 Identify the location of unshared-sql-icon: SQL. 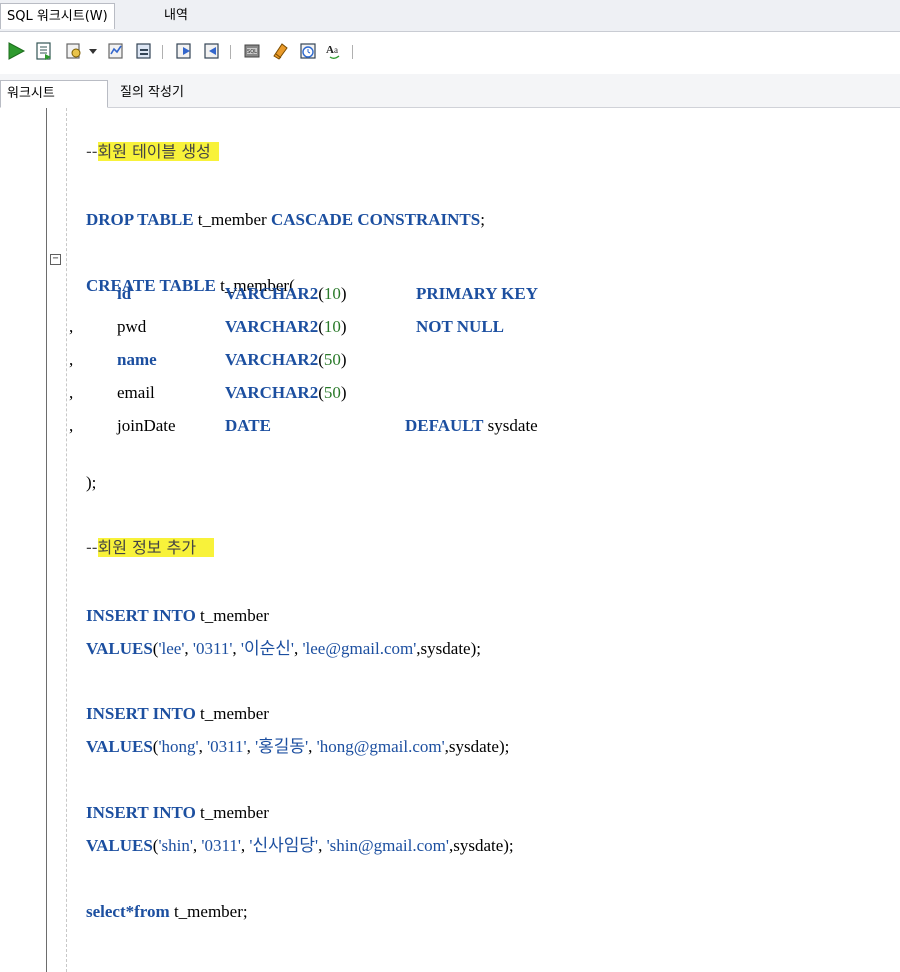
(252, 51).